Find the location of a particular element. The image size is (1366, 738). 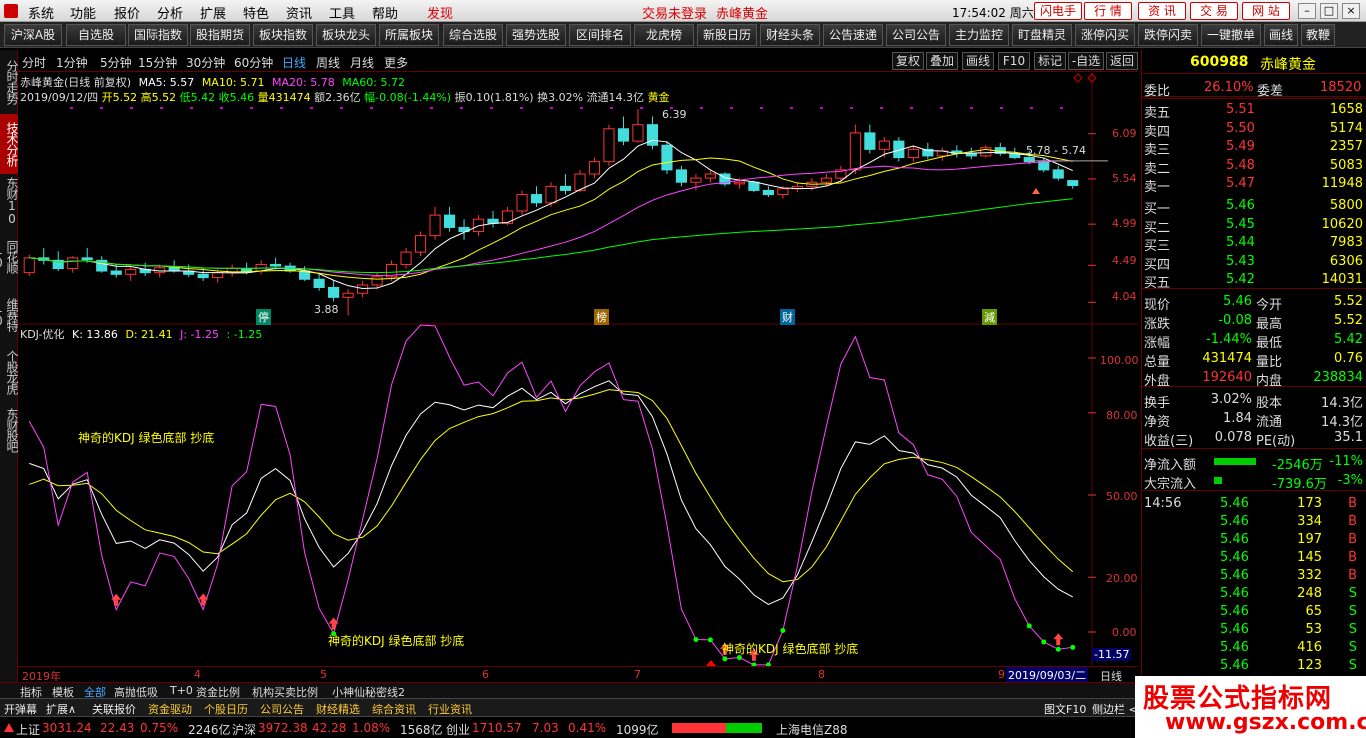

tick-row: 5.46 248 S is located at coordinates (1254, 593).